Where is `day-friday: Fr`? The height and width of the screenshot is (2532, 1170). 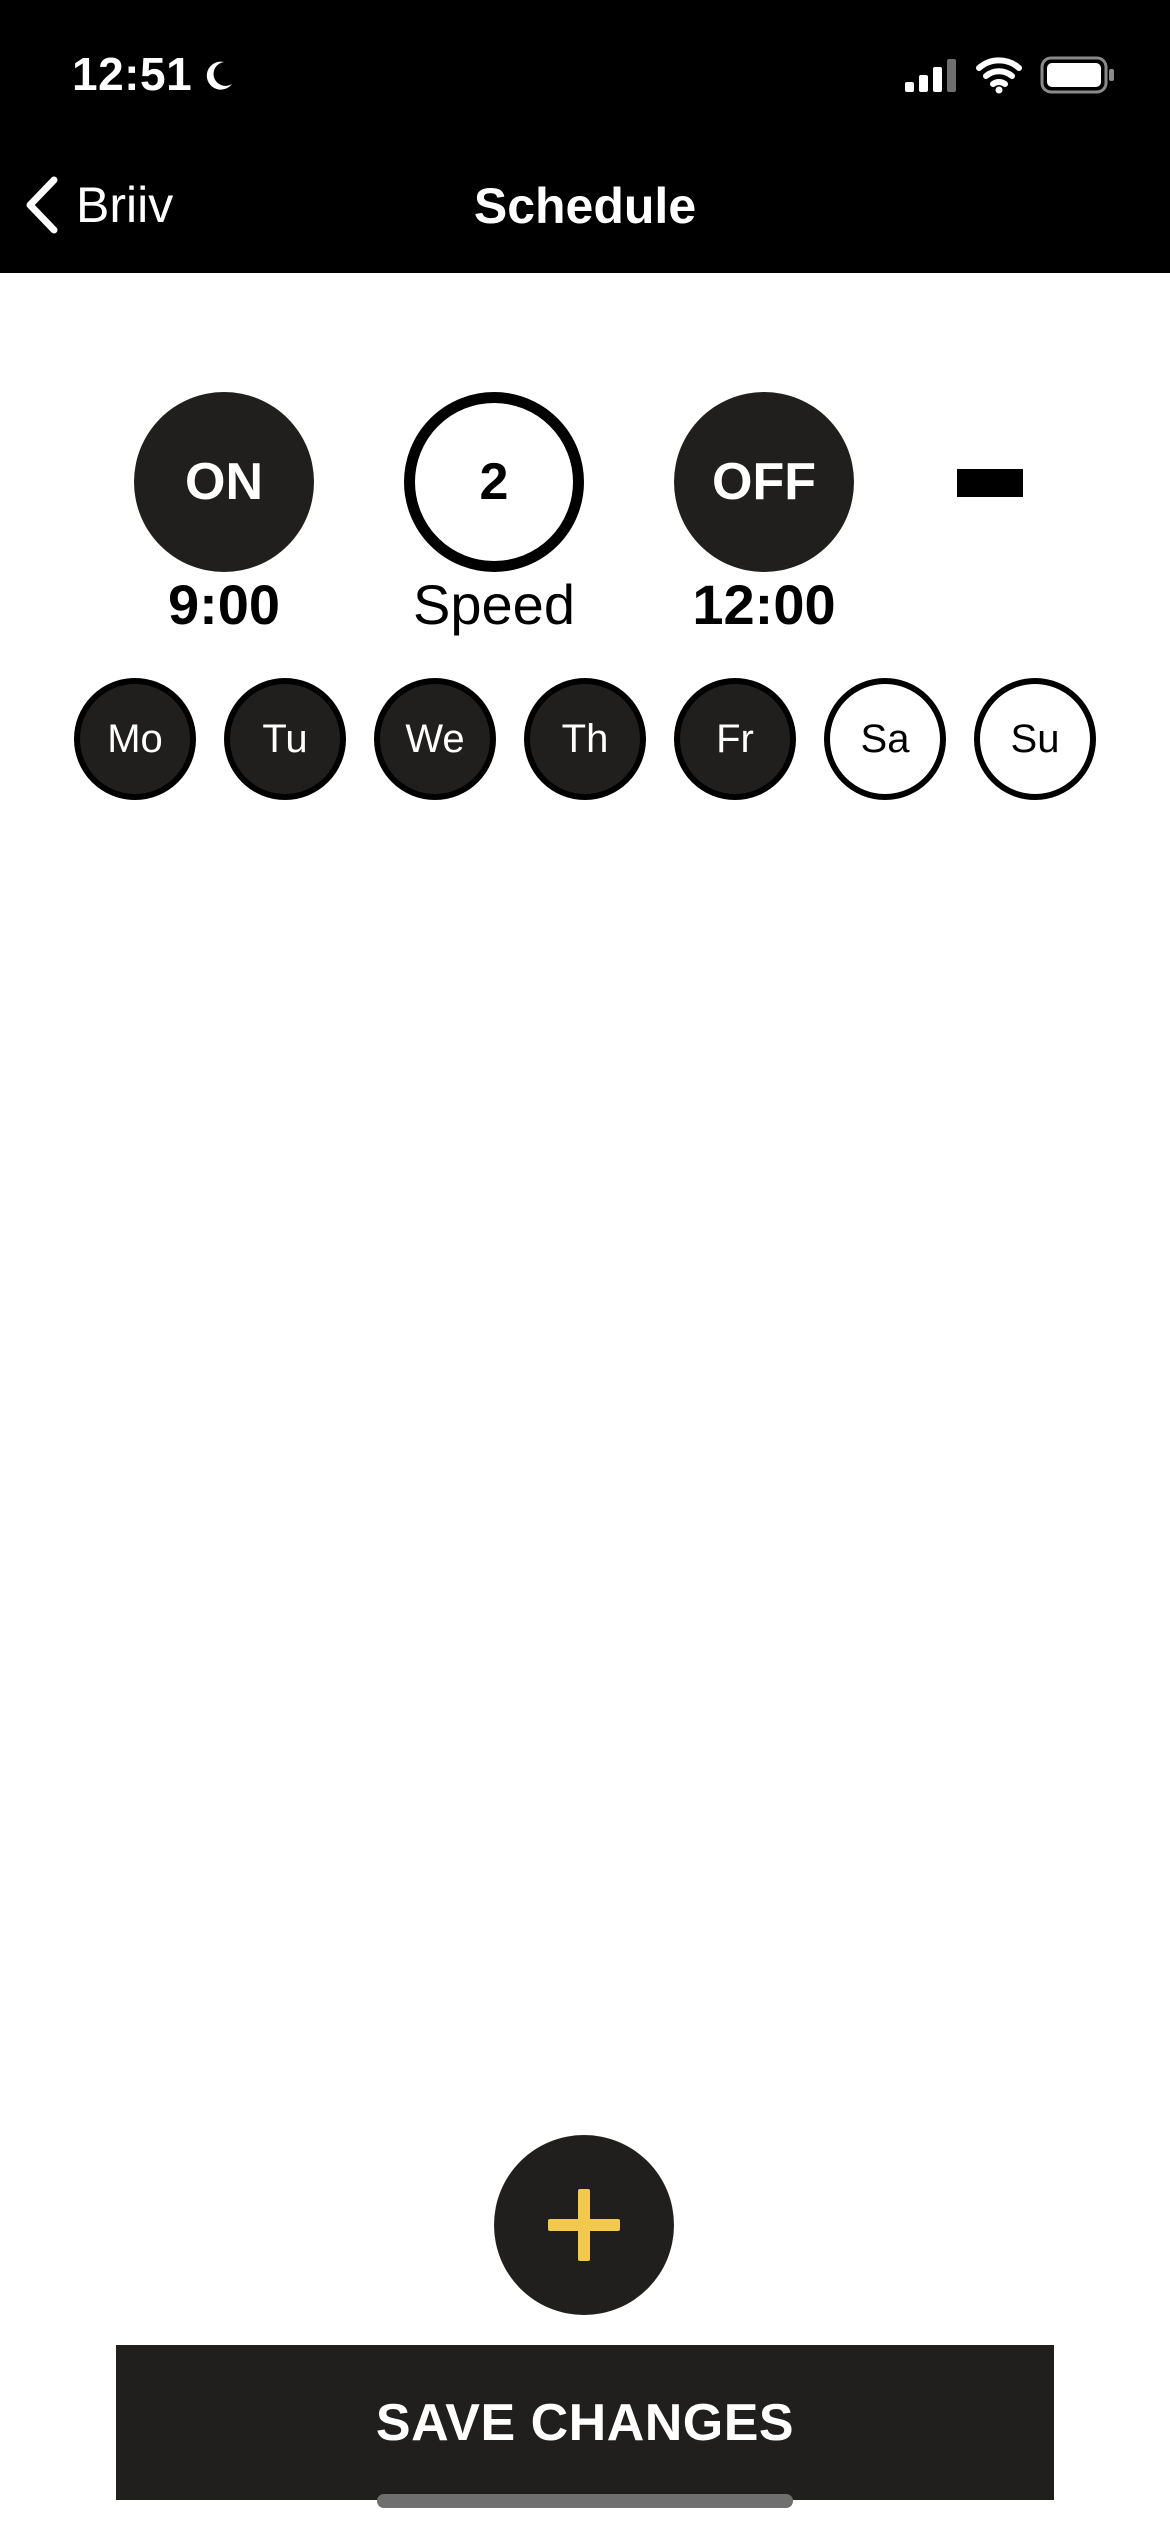
day-friday: Fr is located at coordinates (735, 739).